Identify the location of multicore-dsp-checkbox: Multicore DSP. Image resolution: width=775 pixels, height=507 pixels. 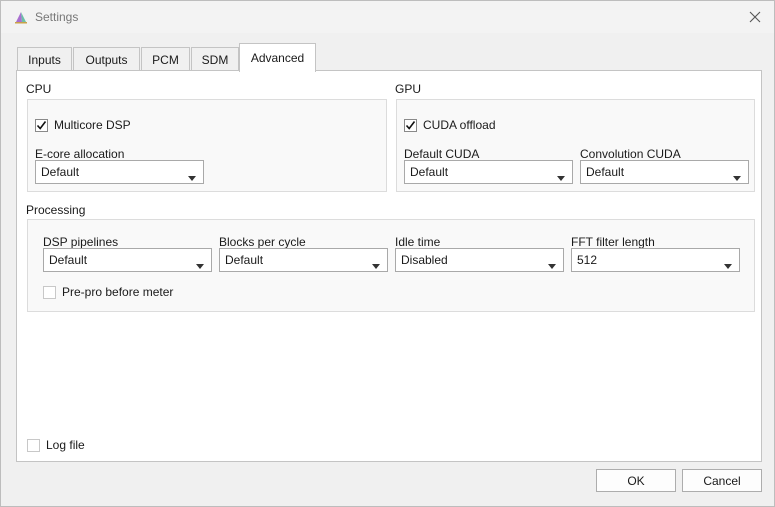
(83, 125).